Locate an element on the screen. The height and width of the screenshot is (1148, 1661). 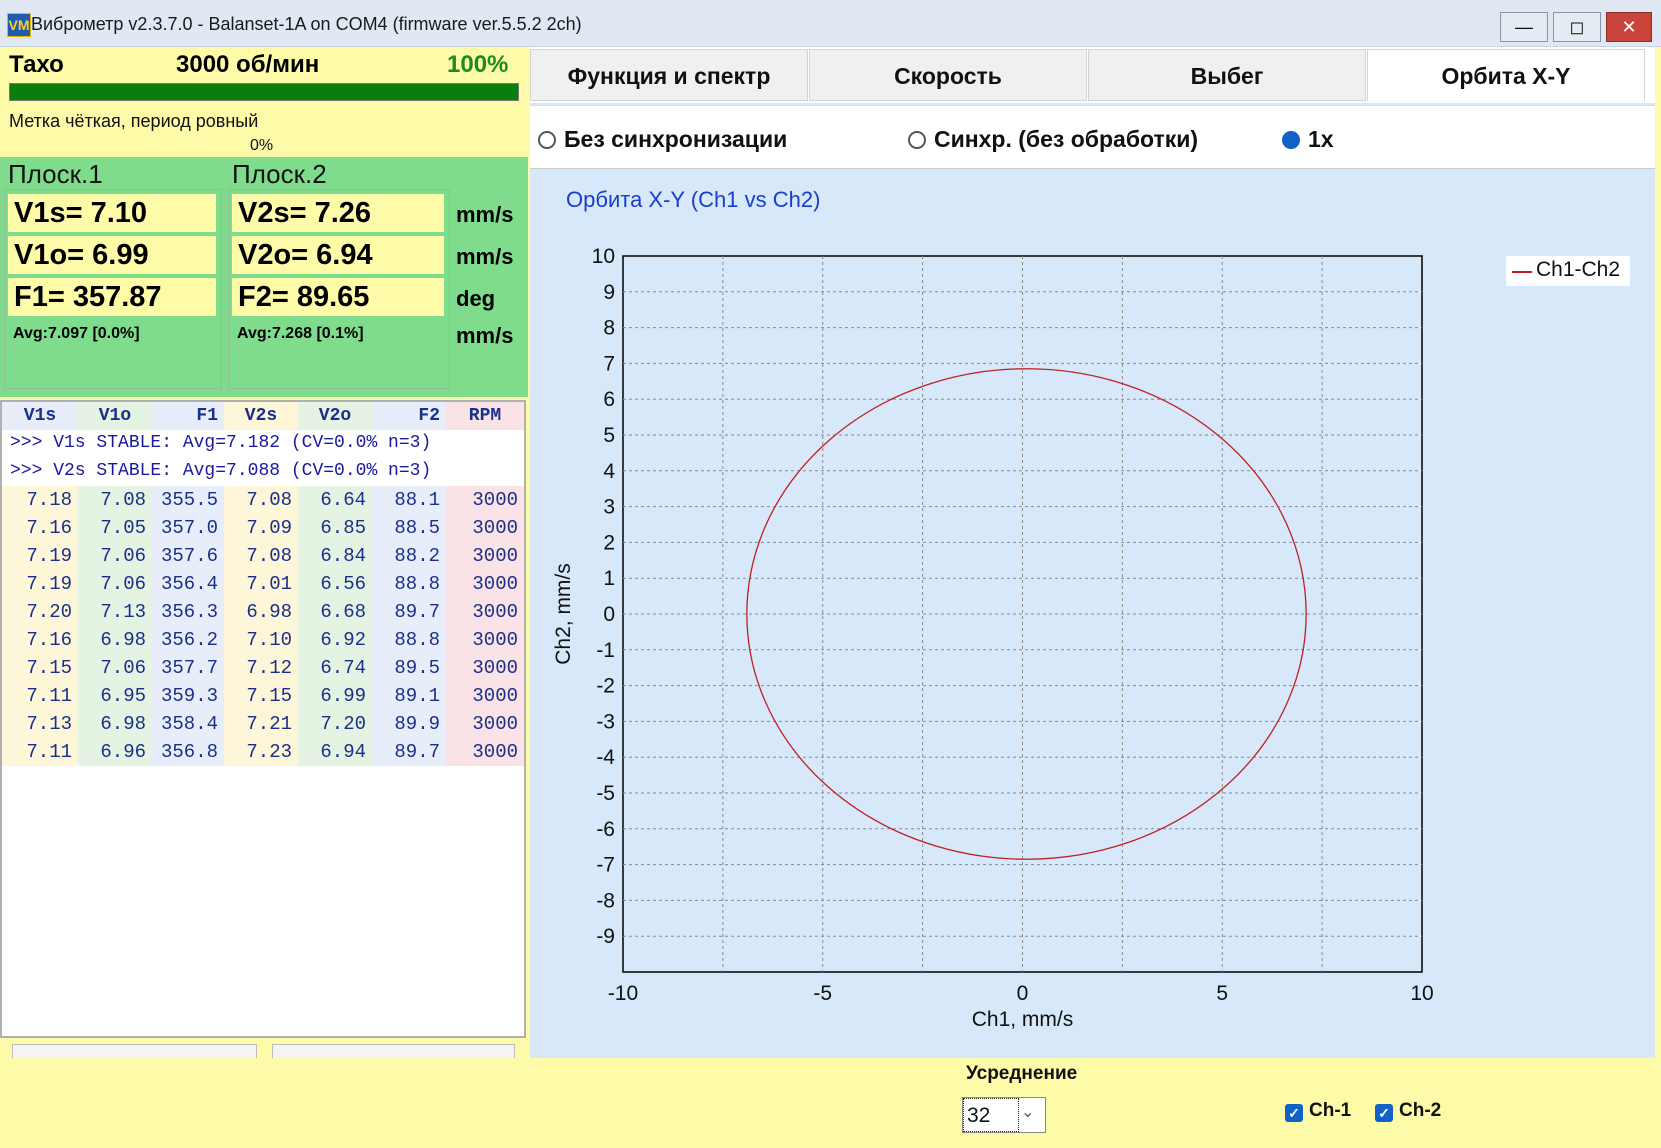
y-tick-label: -4 is located at coordinates (605, 757).